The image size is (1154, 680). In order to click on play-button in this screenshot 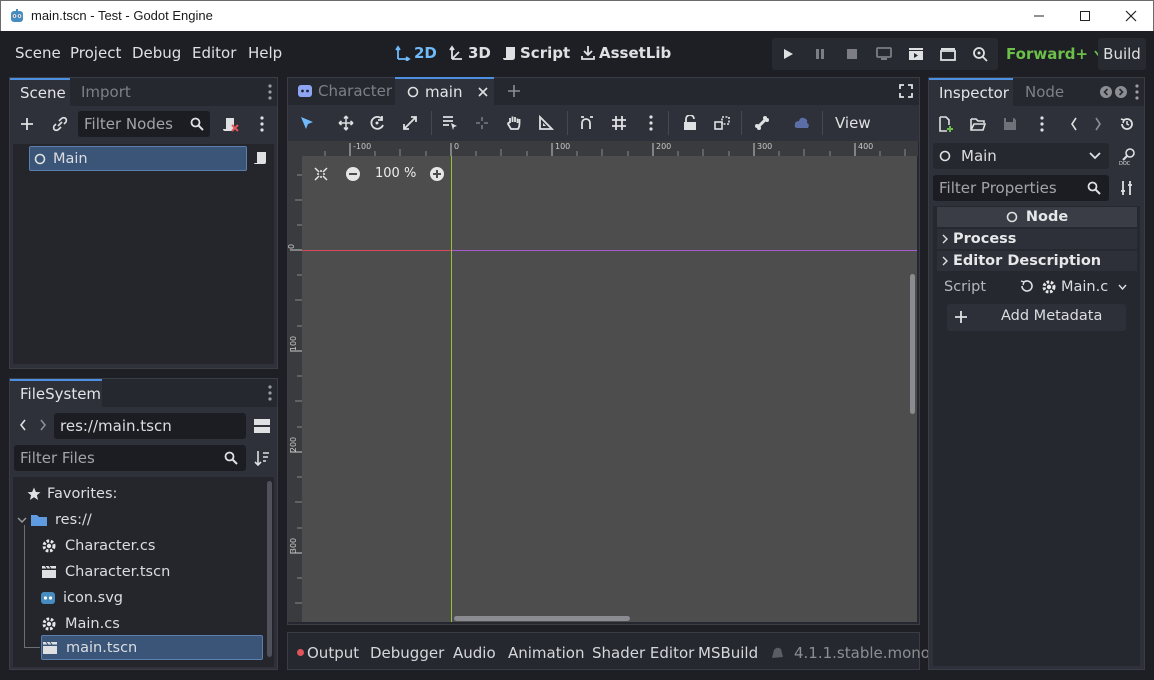, I will do `click(788, 54)`.